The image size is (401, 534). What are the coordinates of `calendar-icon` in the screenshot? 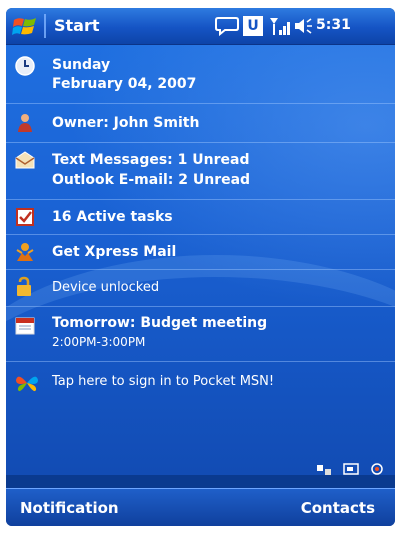 It's located at (25, 326).